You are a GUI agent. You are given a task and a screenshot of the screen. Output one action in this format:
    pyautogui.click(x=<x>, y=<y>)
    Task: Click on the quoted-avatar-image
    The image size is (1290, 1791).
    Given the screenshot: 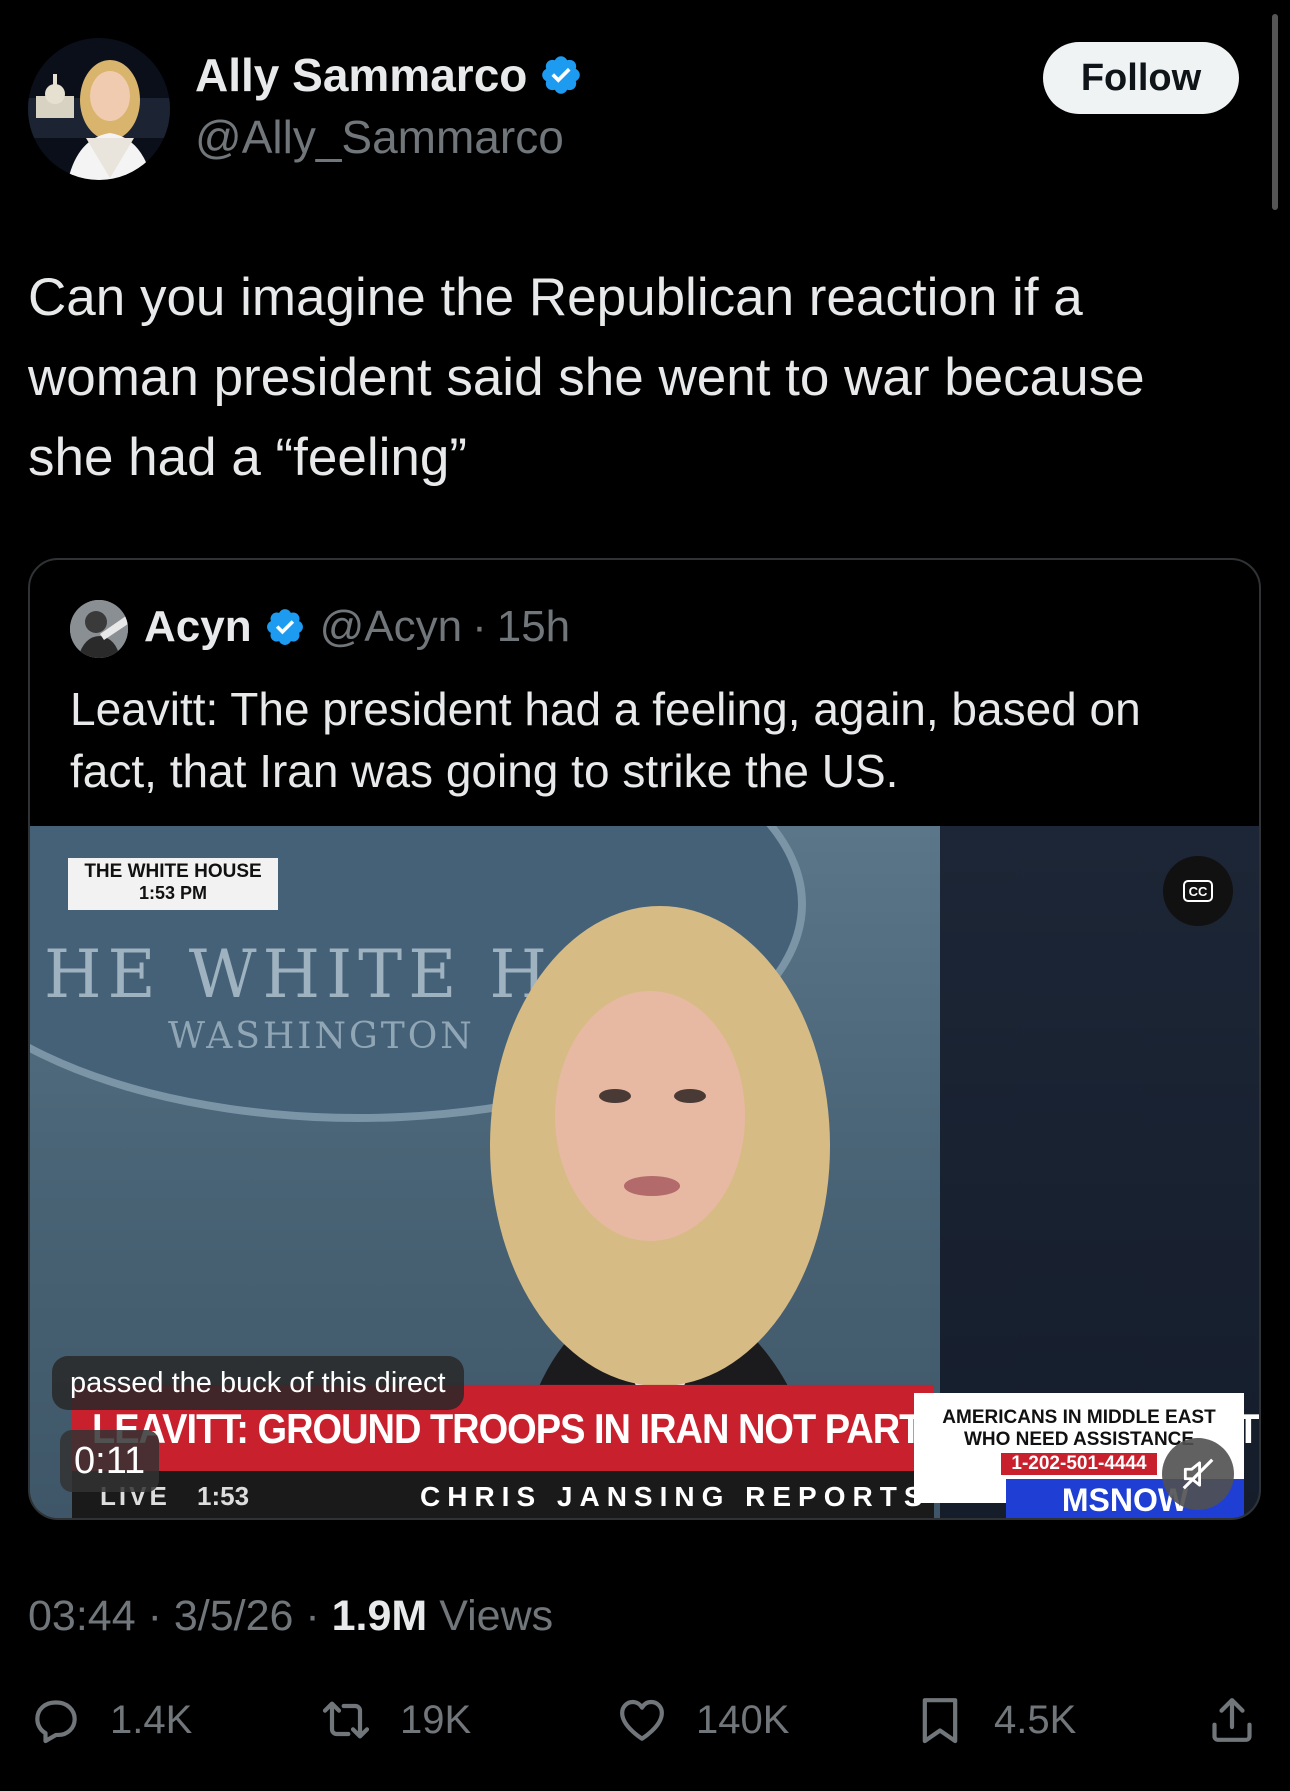 What is the action you would take?
    pyautogui.click(x=99, y=629)
    